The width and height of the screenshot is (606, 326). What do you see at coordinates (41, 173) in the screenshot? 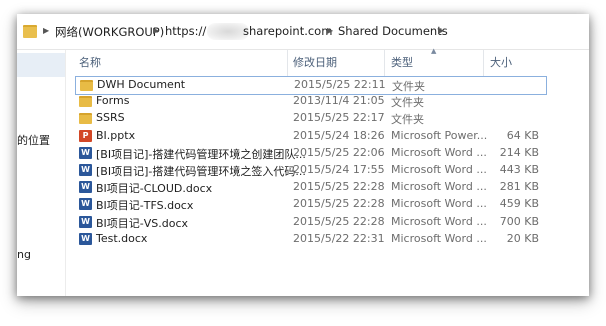
I see `navigation-pane: 的位置 ng` at bounding box center [41, 173].